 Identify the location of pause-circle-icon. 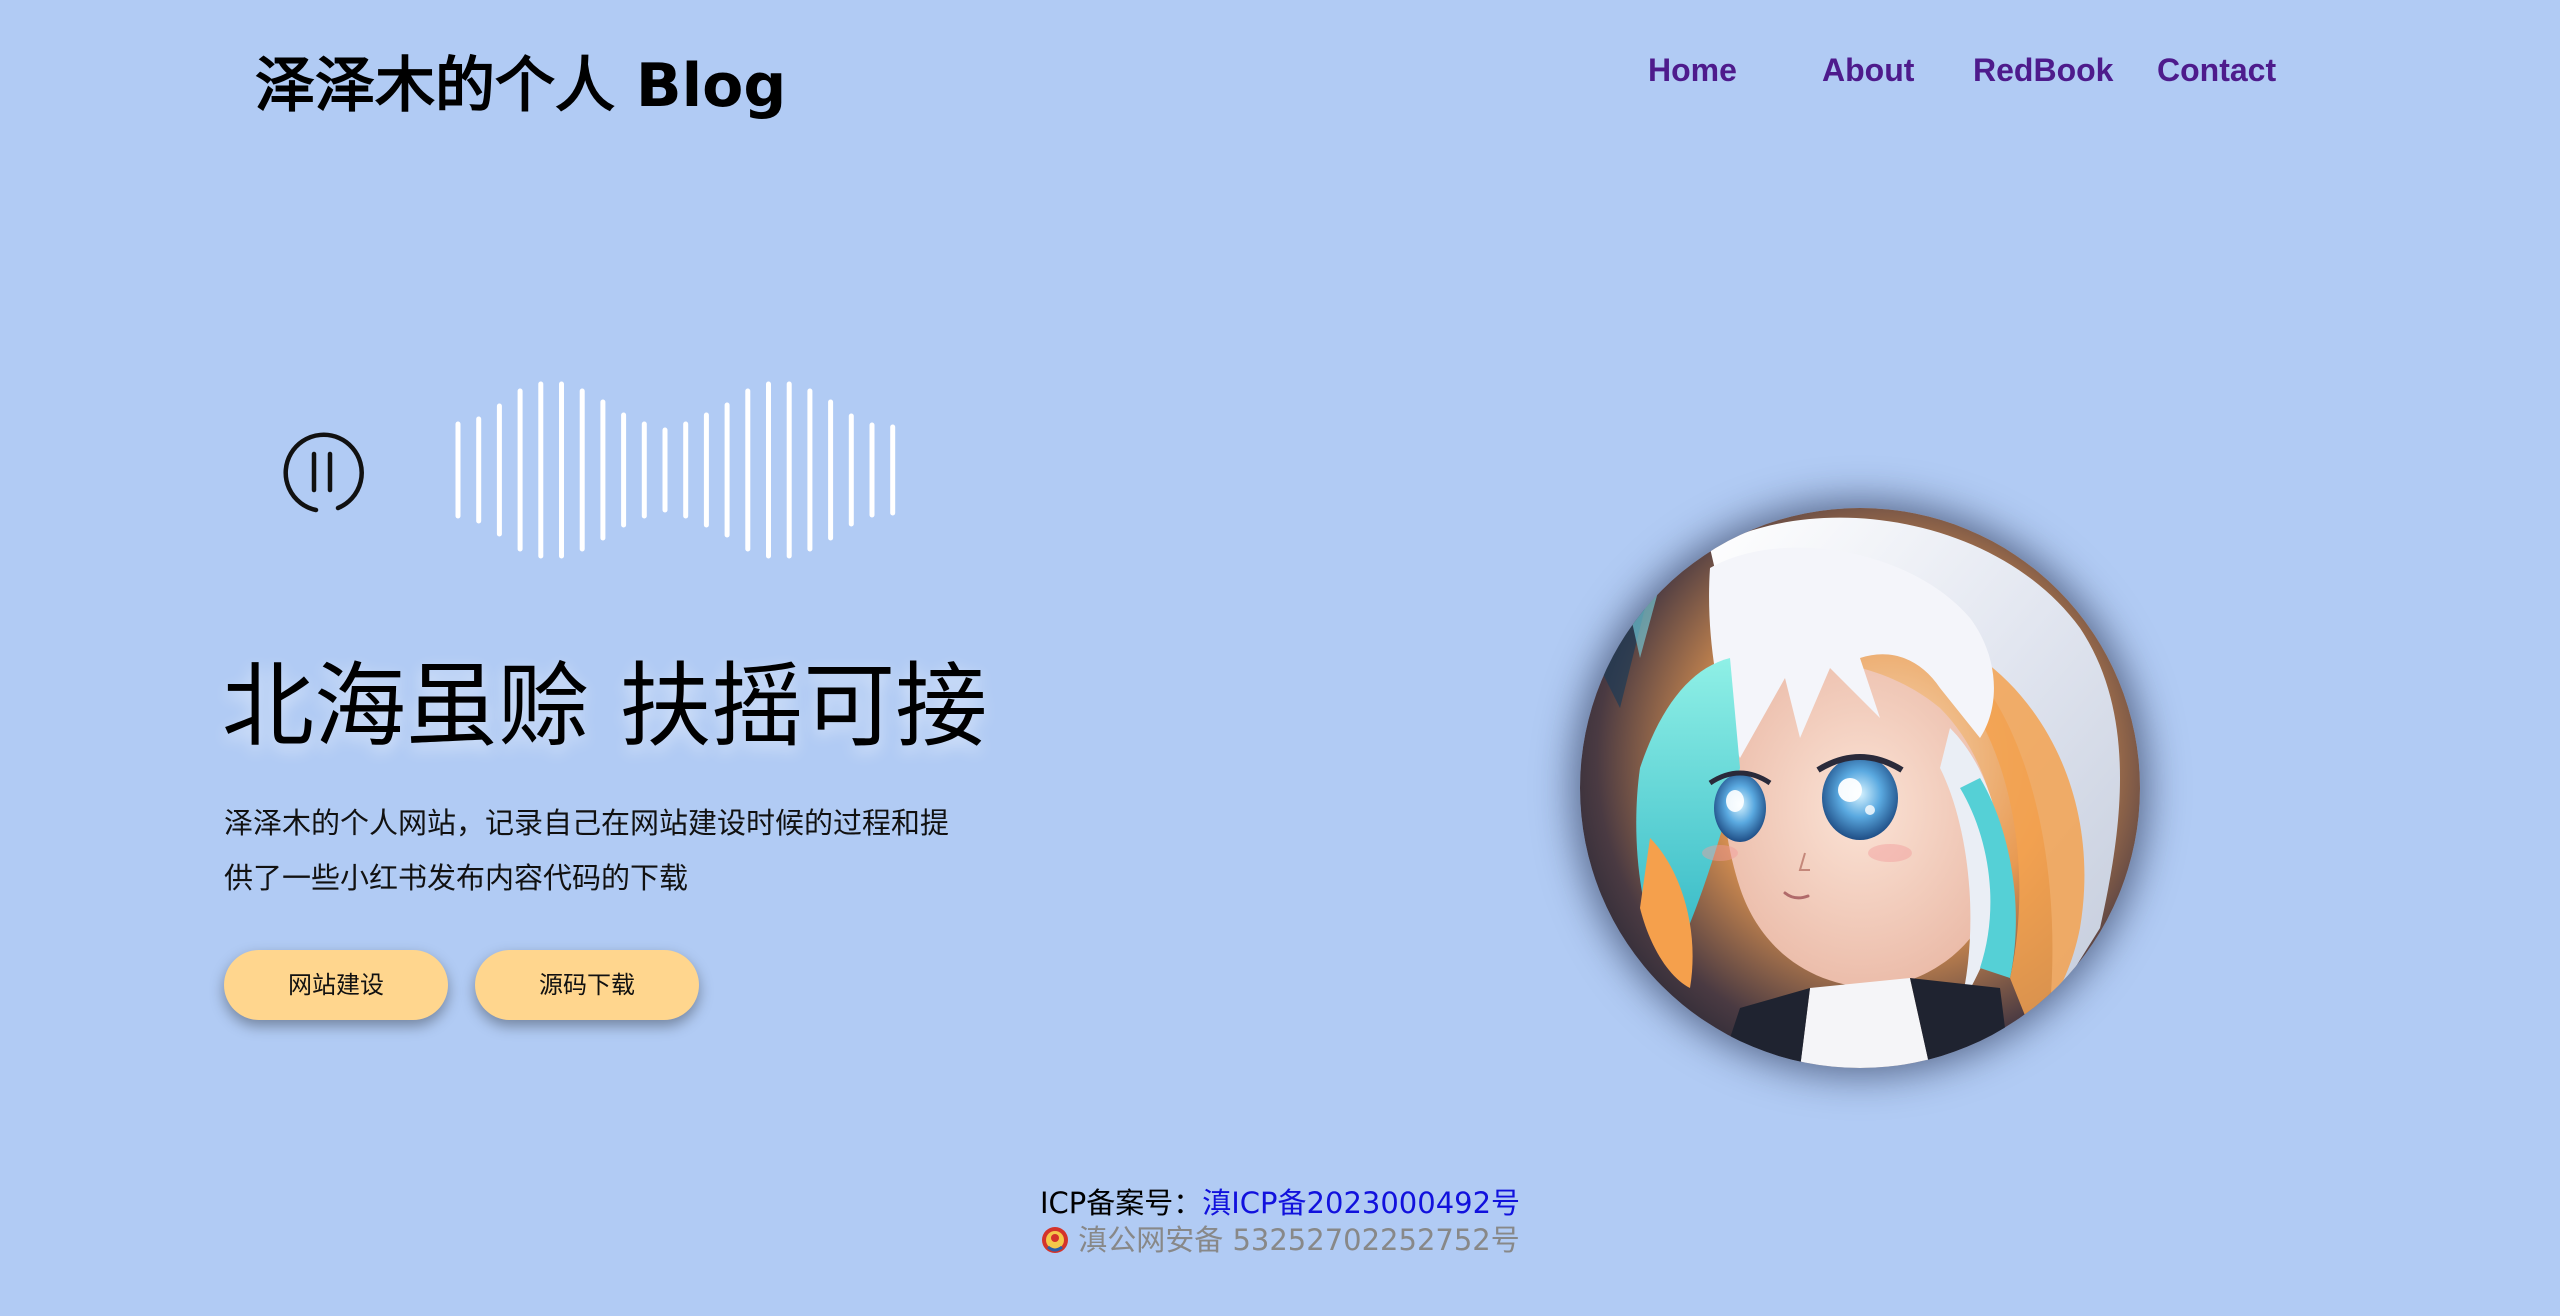
(323, 472).